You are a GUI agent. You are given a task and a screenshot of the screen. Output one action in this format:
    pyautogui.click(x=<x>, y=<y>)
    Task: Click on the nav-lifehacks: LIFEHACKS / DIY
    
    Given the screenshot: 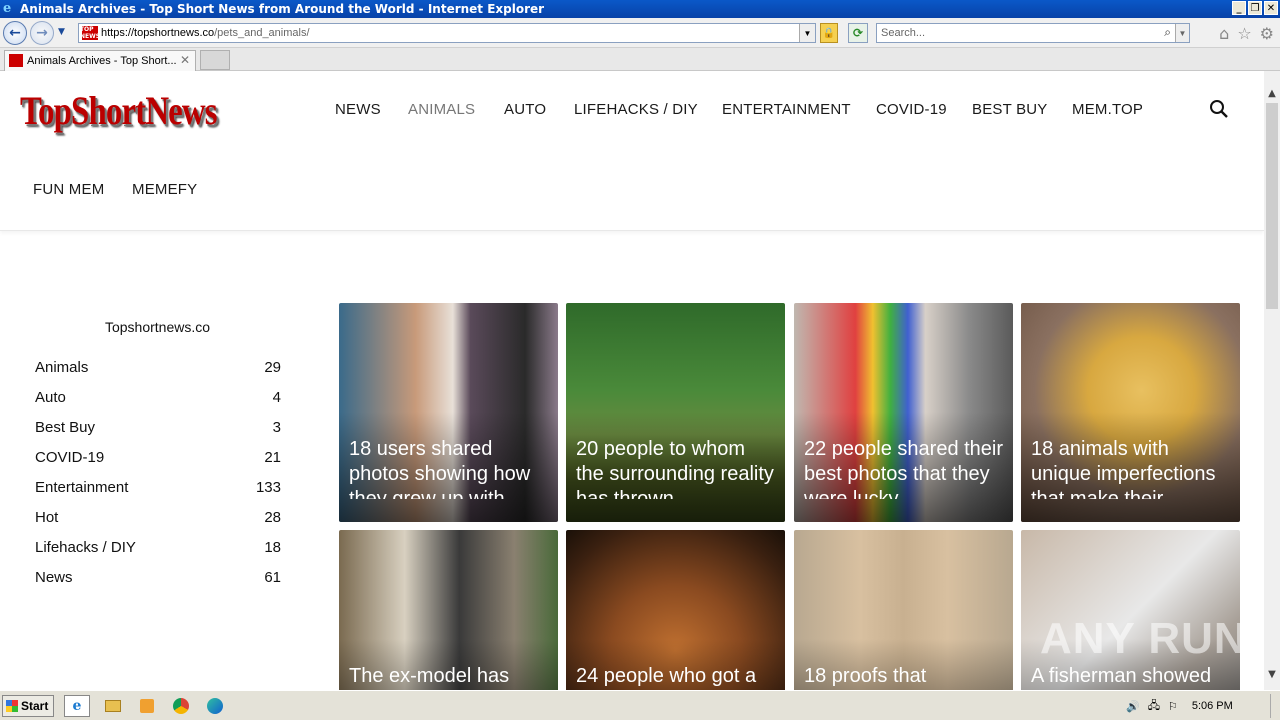 What is the action you would take?
    pyautogui.click(x=636, y=109)
    